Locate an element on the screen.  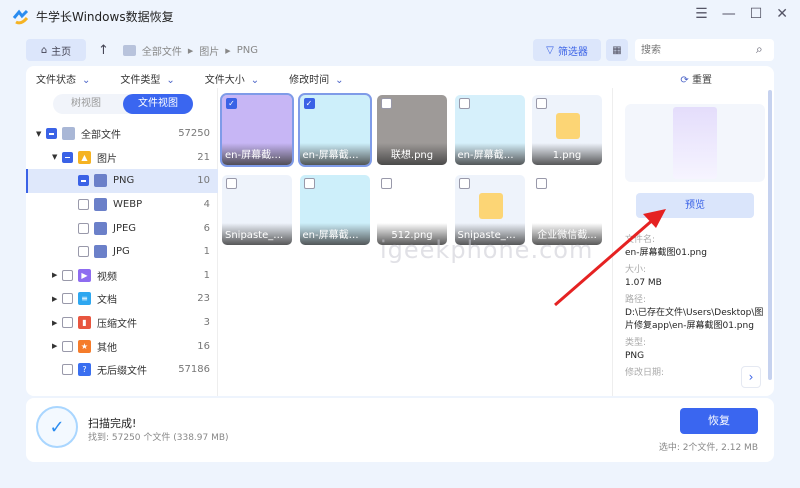
minimize-icon: — is located at coordinates (729, 14).